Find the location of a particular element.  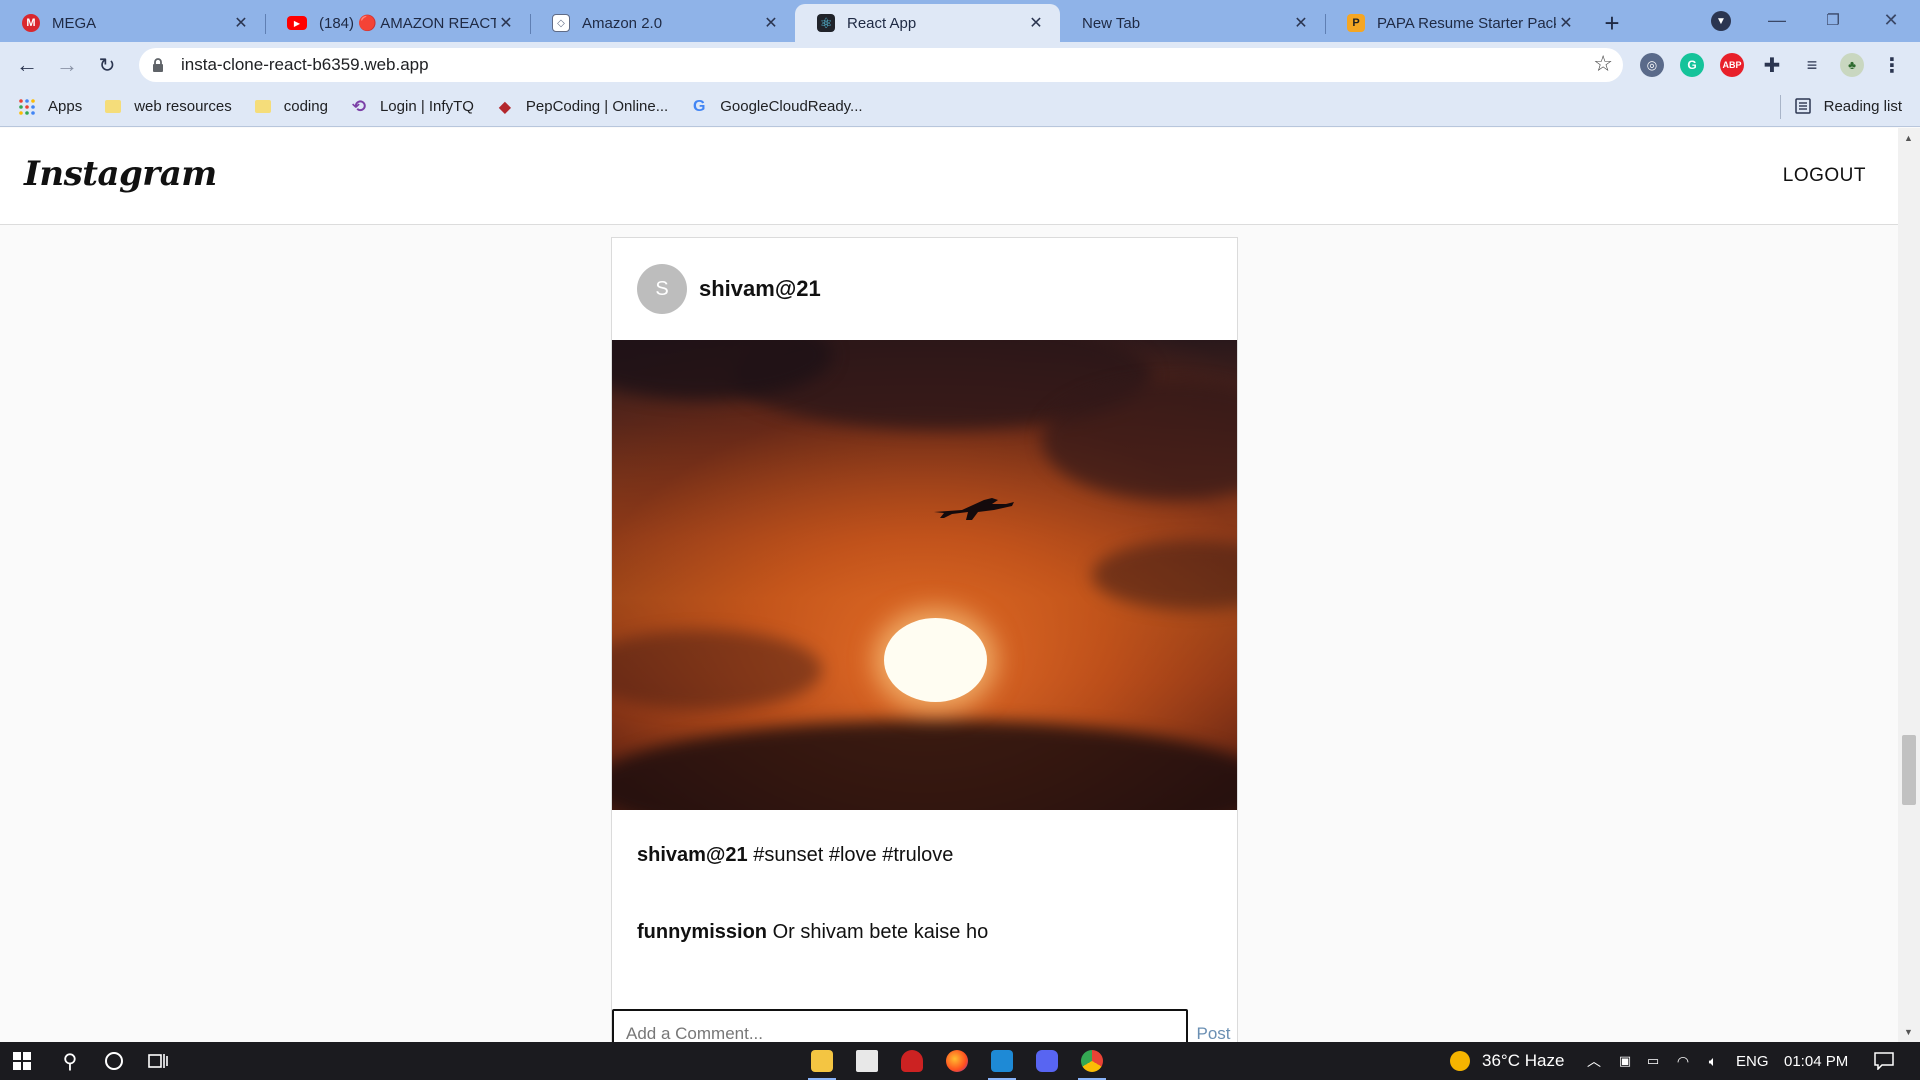

comment-text: Or shivam bete kaise ho is located at coordinates (880, 932).